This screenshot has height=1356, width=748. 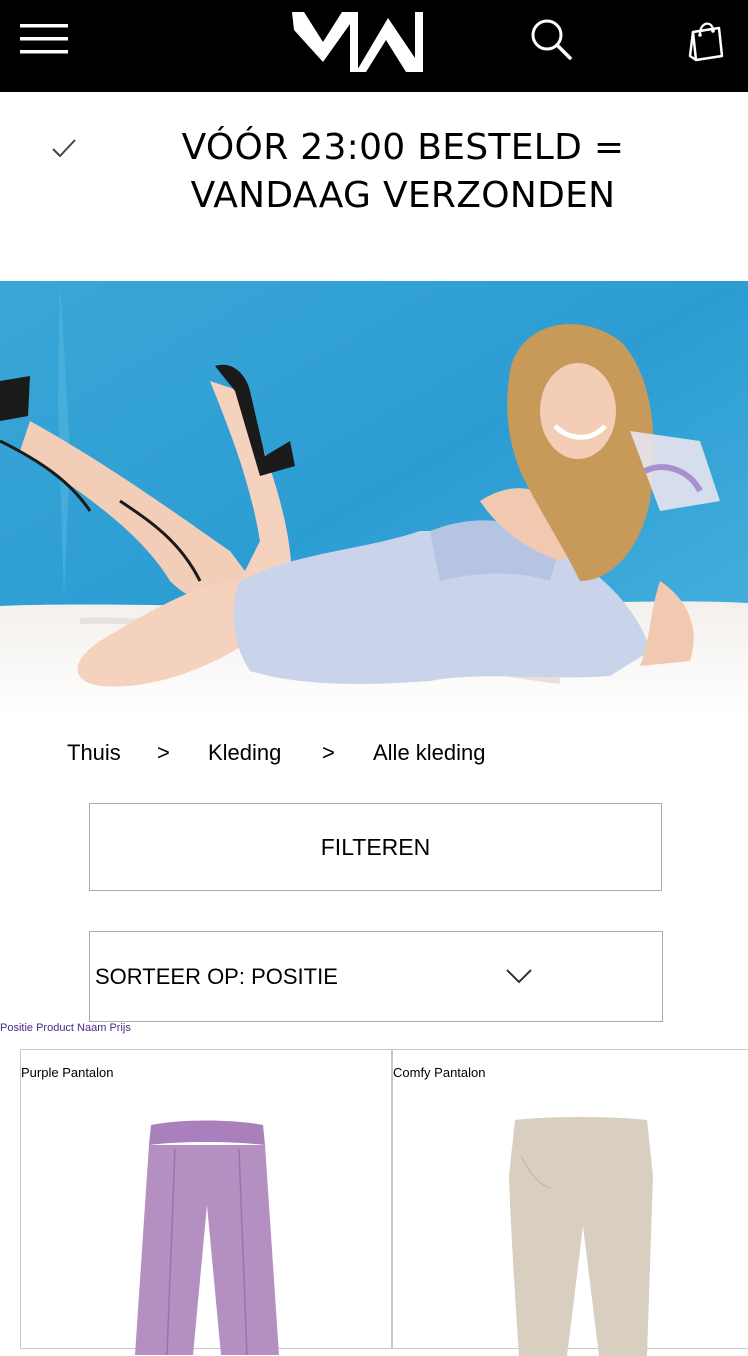 I want to click on sort-option-name: Product Naam, so click(x=72, y=1028).